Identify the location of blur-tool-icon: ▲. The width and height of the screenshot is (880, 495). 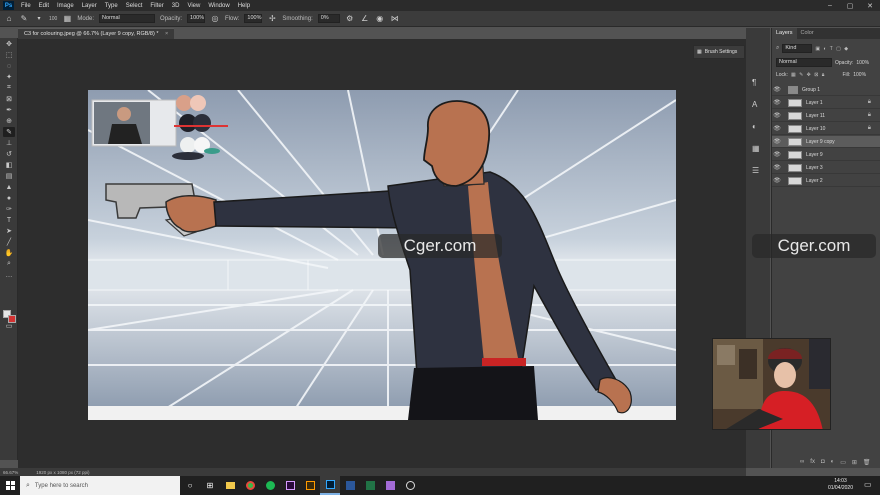
(9, 187).